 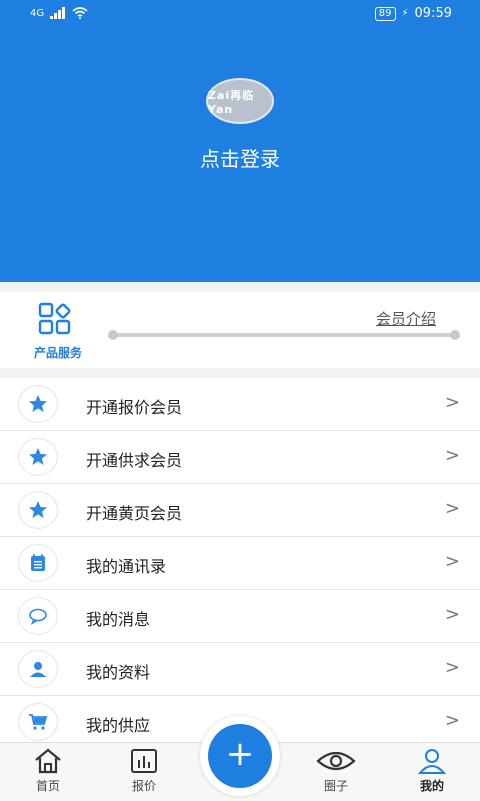 What do you see at coordinates (385, 13) in the screenshot?
I see `battery-indicator: 89` at bounding box center [385, 13].